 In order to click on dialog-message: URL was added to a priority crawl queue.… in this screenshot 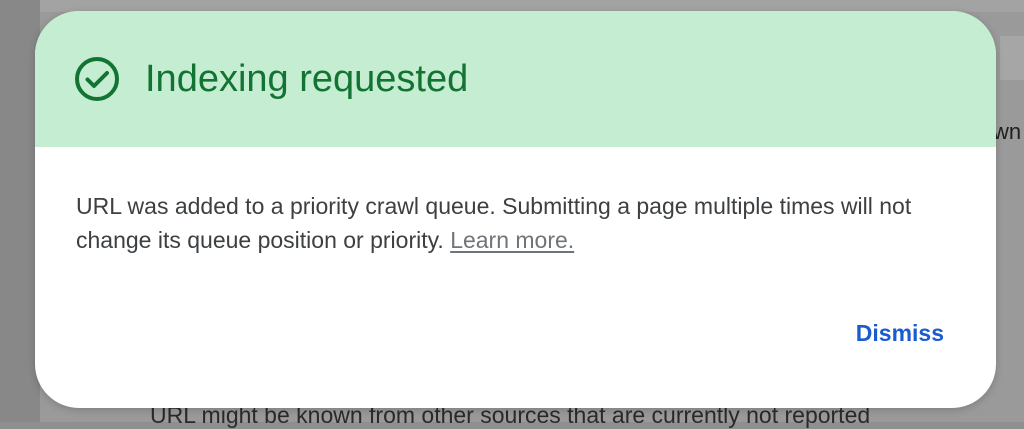, I will do `click(516, 223)`.